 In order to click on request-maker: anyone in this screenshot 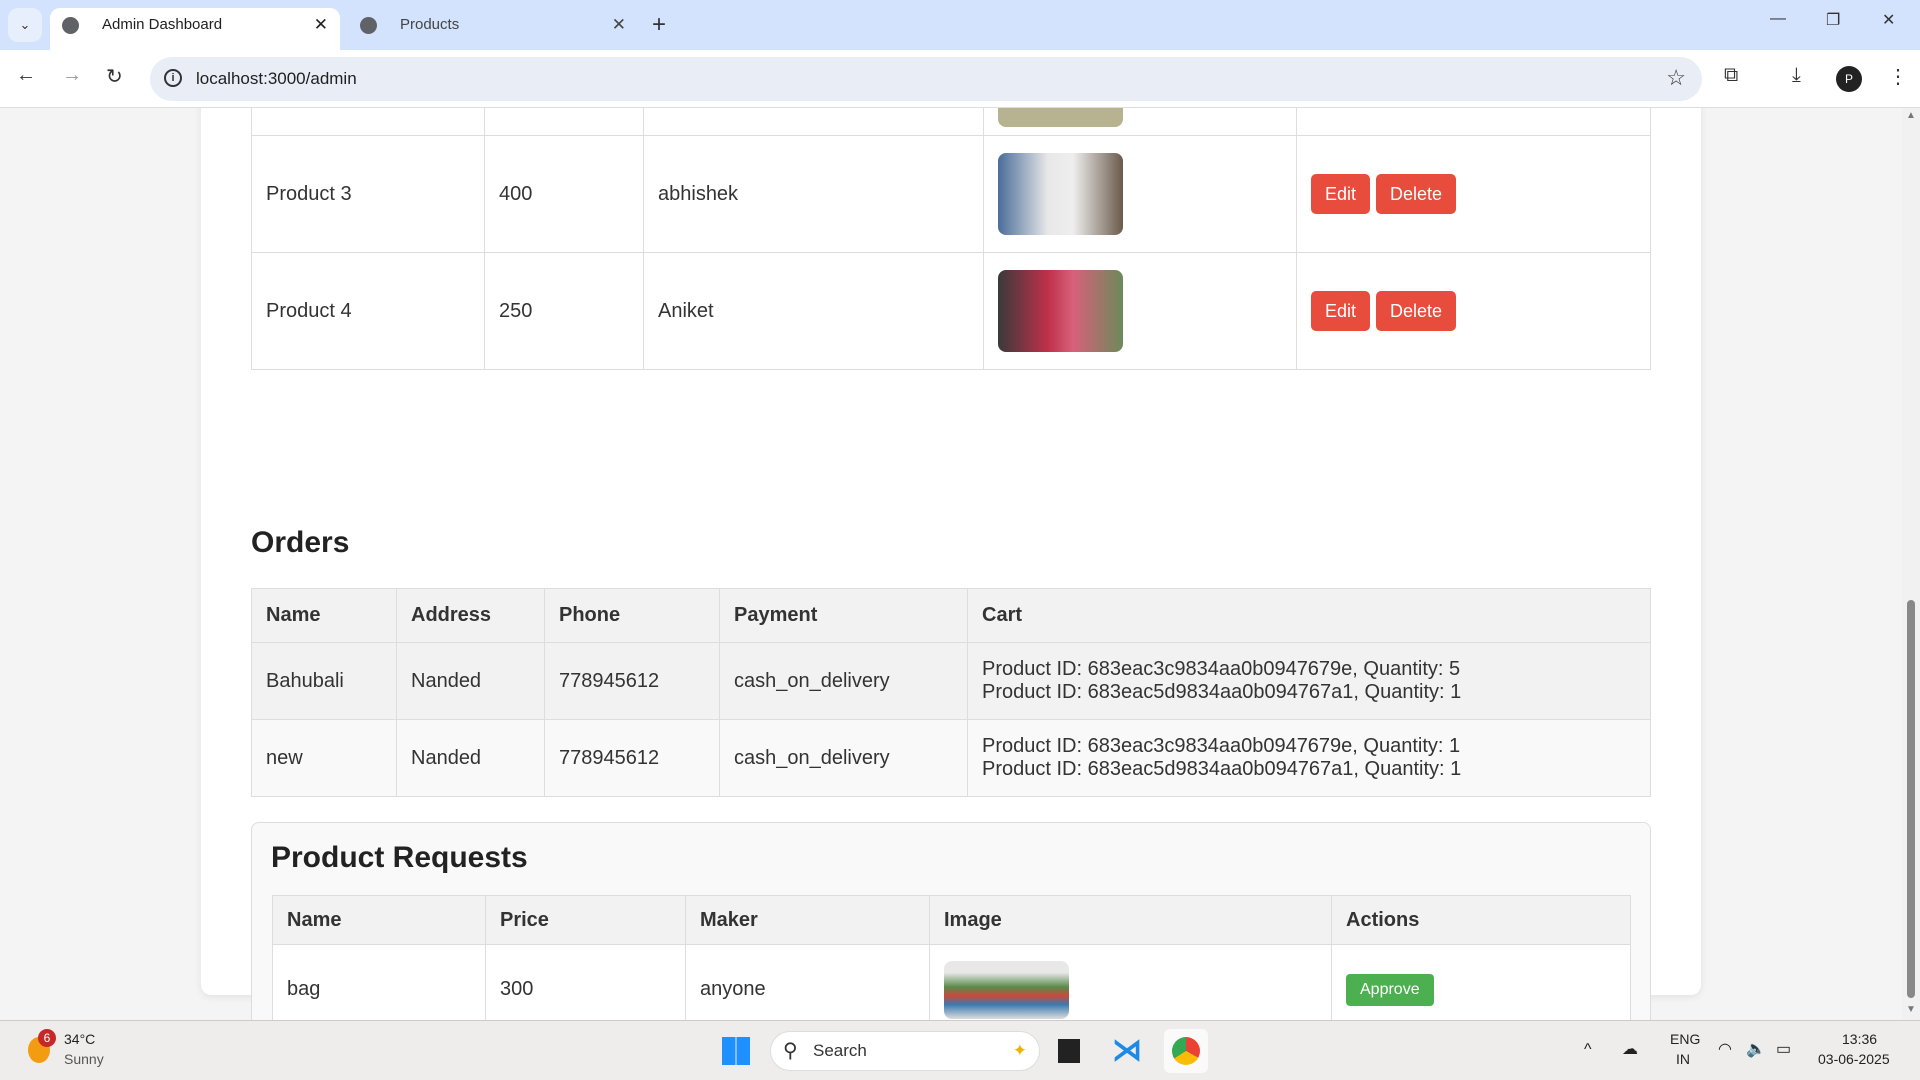, I will do `click(807, 982)`.